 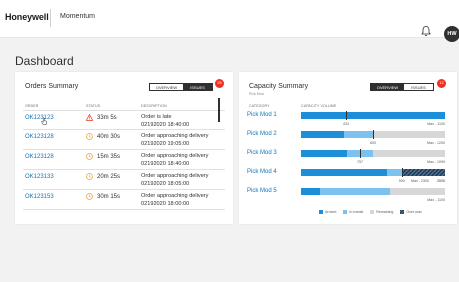 I want to click on capacity-row: Pick Mod 4 900 Max - 2300 2000, so click(x=348, y=176).